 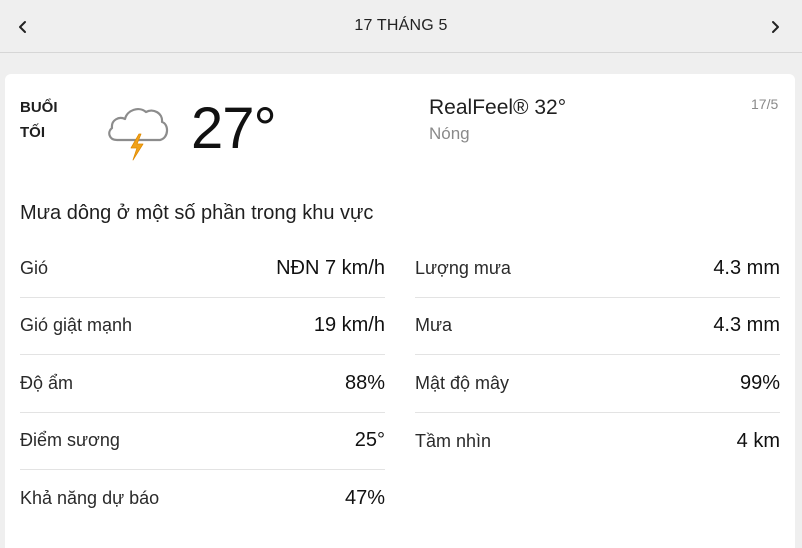 I want to click on detail-value: 4 km, so click(x=758, y=440).